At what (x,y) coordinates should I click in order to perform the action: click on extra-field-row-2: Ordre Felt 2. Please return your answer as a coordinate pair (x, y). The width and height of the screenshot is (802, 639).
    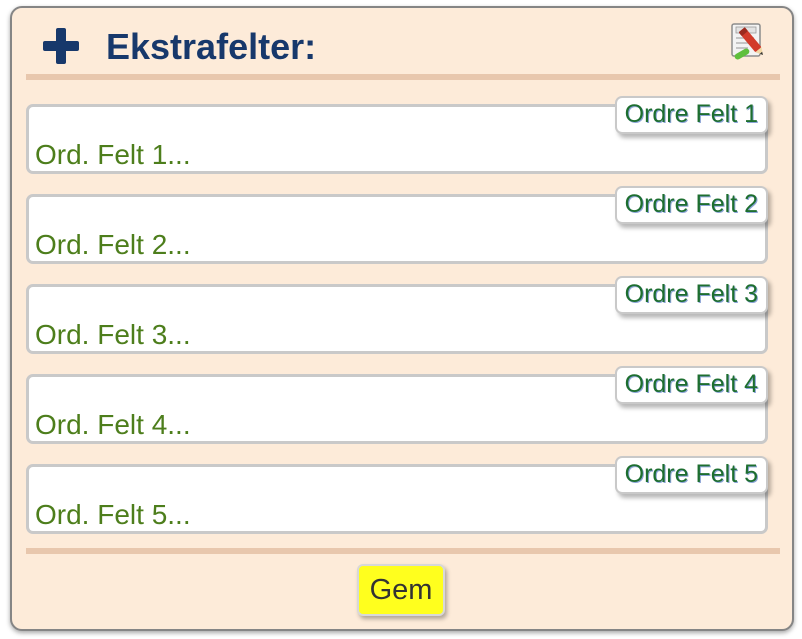
    Looking at the image, I should click on (401, 235).